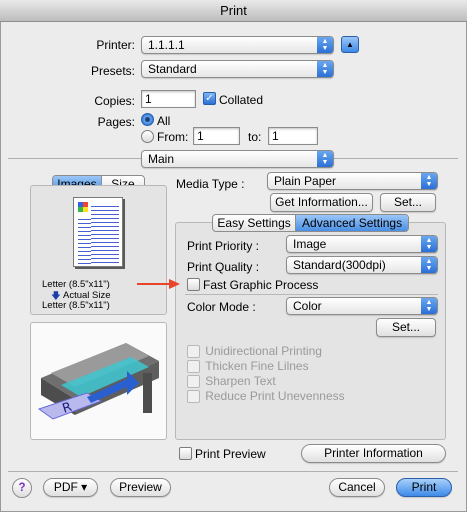  I want to click on print-priority-popup: Image ▲ ▼, so click(362, 244).